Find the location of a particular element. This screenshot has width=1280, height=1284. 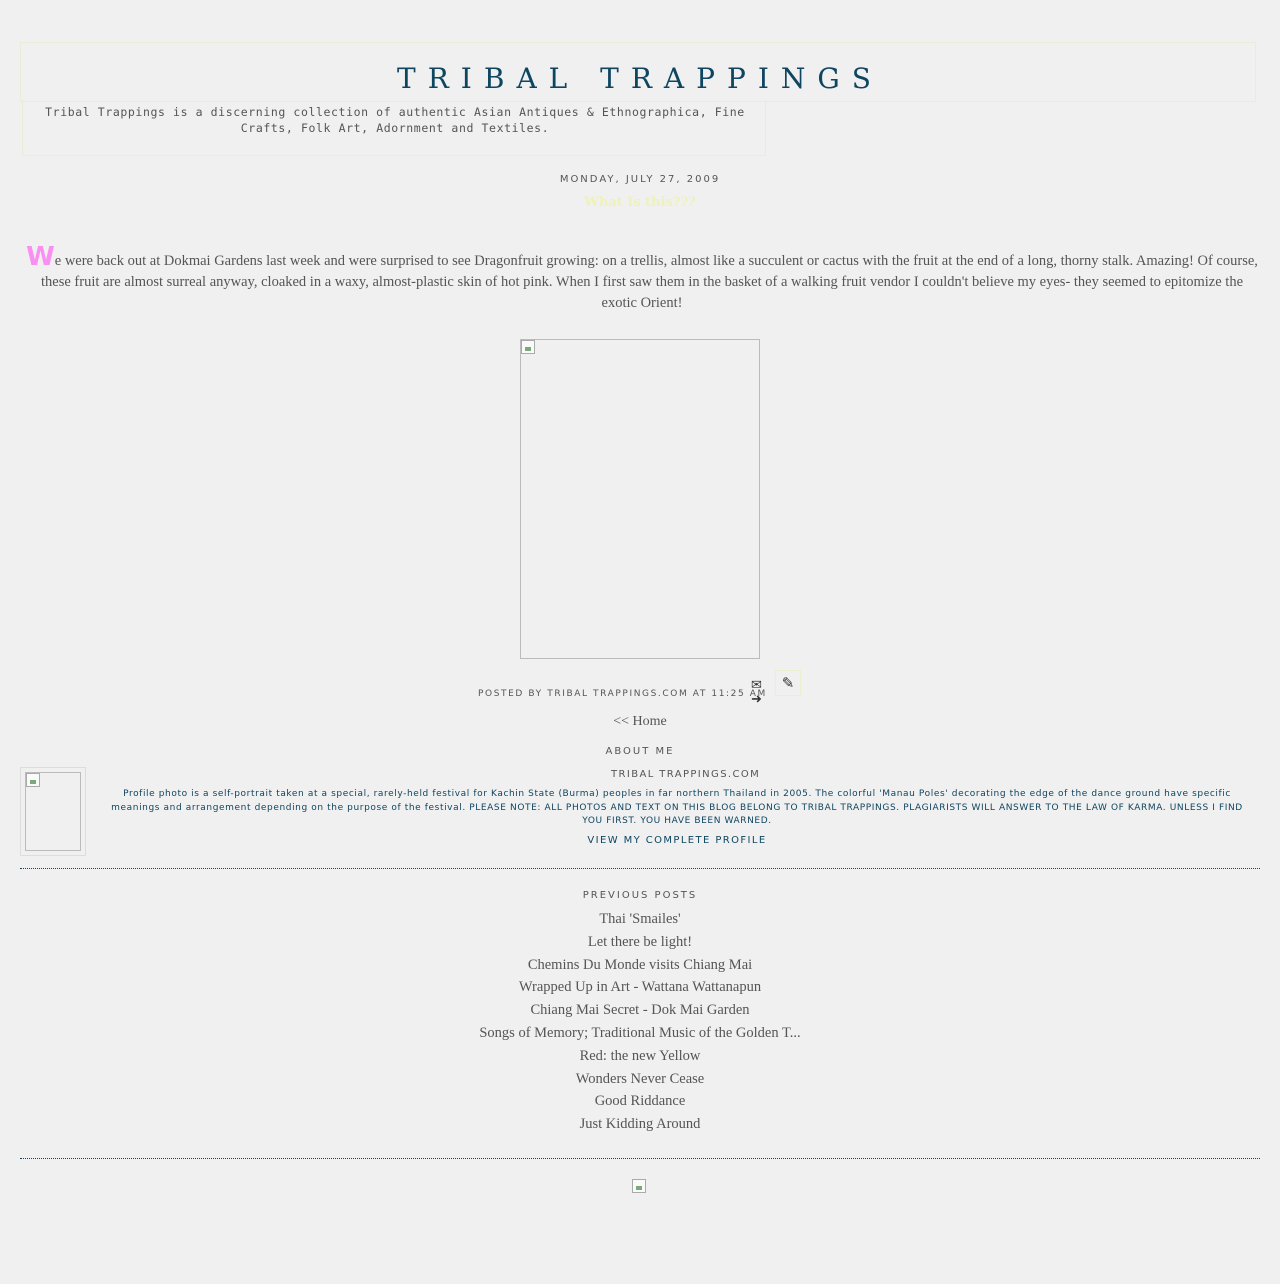

blog-title: TRIBAL TRAPPINGS is located at coordinates (640, 78).